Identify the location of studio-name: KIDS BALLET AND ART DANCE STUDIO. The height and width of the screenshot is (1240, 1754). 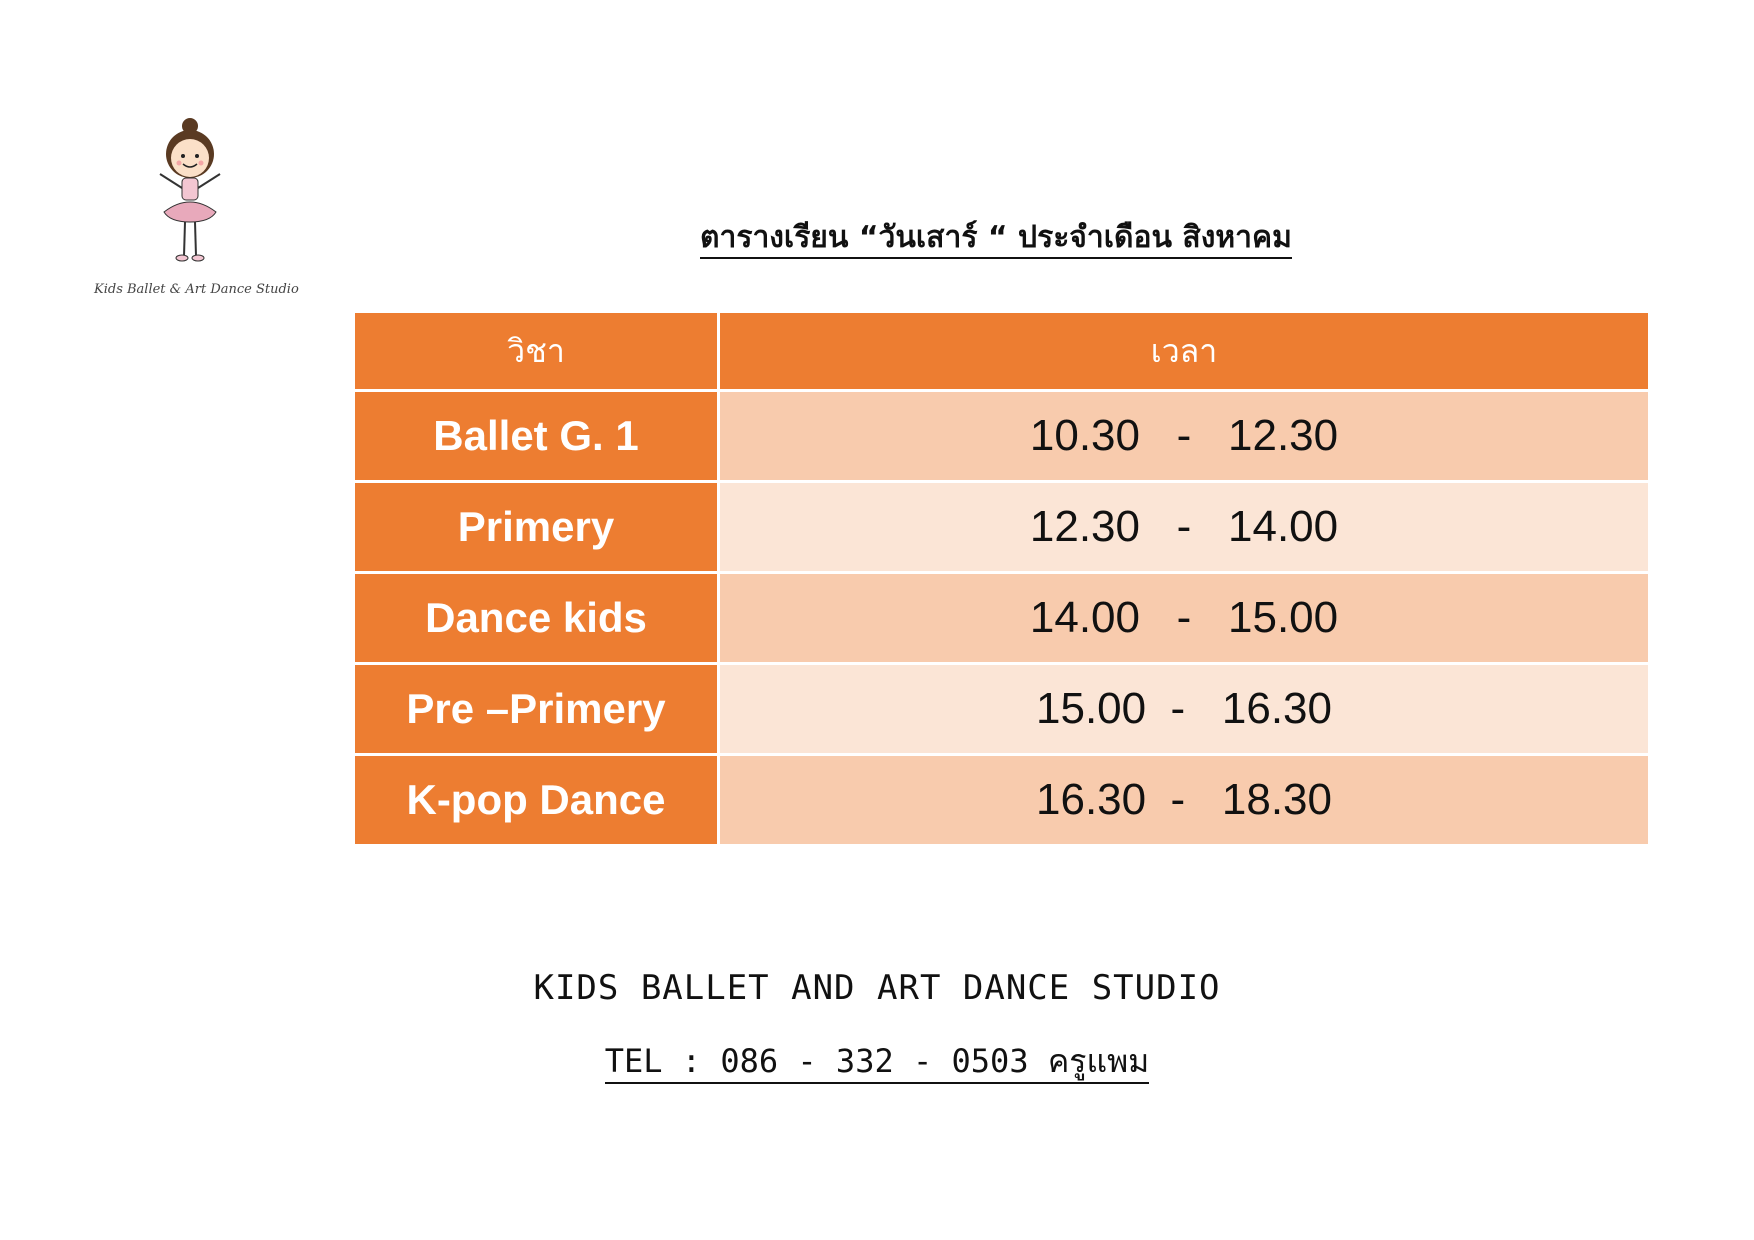
(877, 988).